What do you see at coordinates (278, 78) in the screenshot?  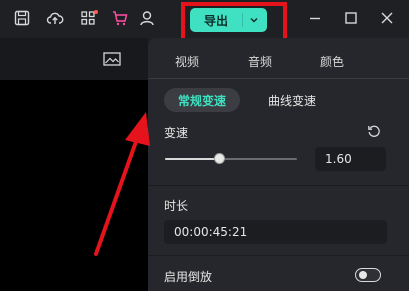 I see `tab-divider` at bounding box center [278, 78].